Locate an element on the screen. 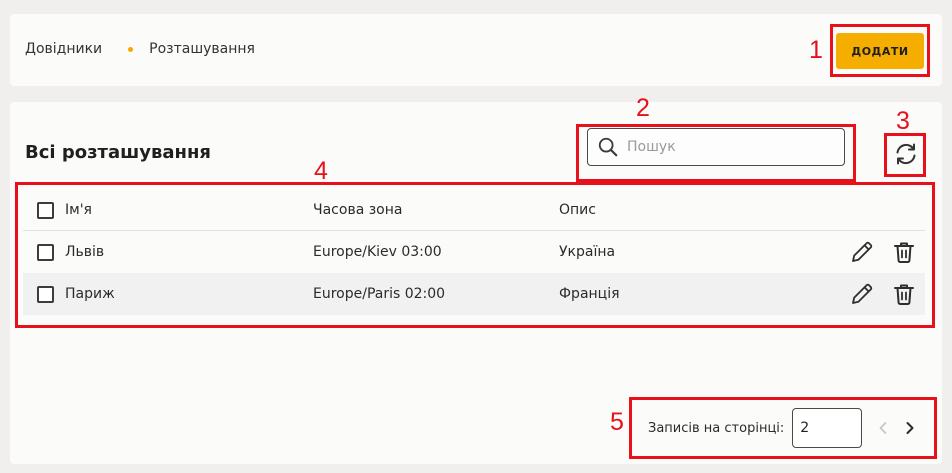 The height and width of the screenshot is (473, 952). page-title: Всі розташування is located at coordinates (118, 152).